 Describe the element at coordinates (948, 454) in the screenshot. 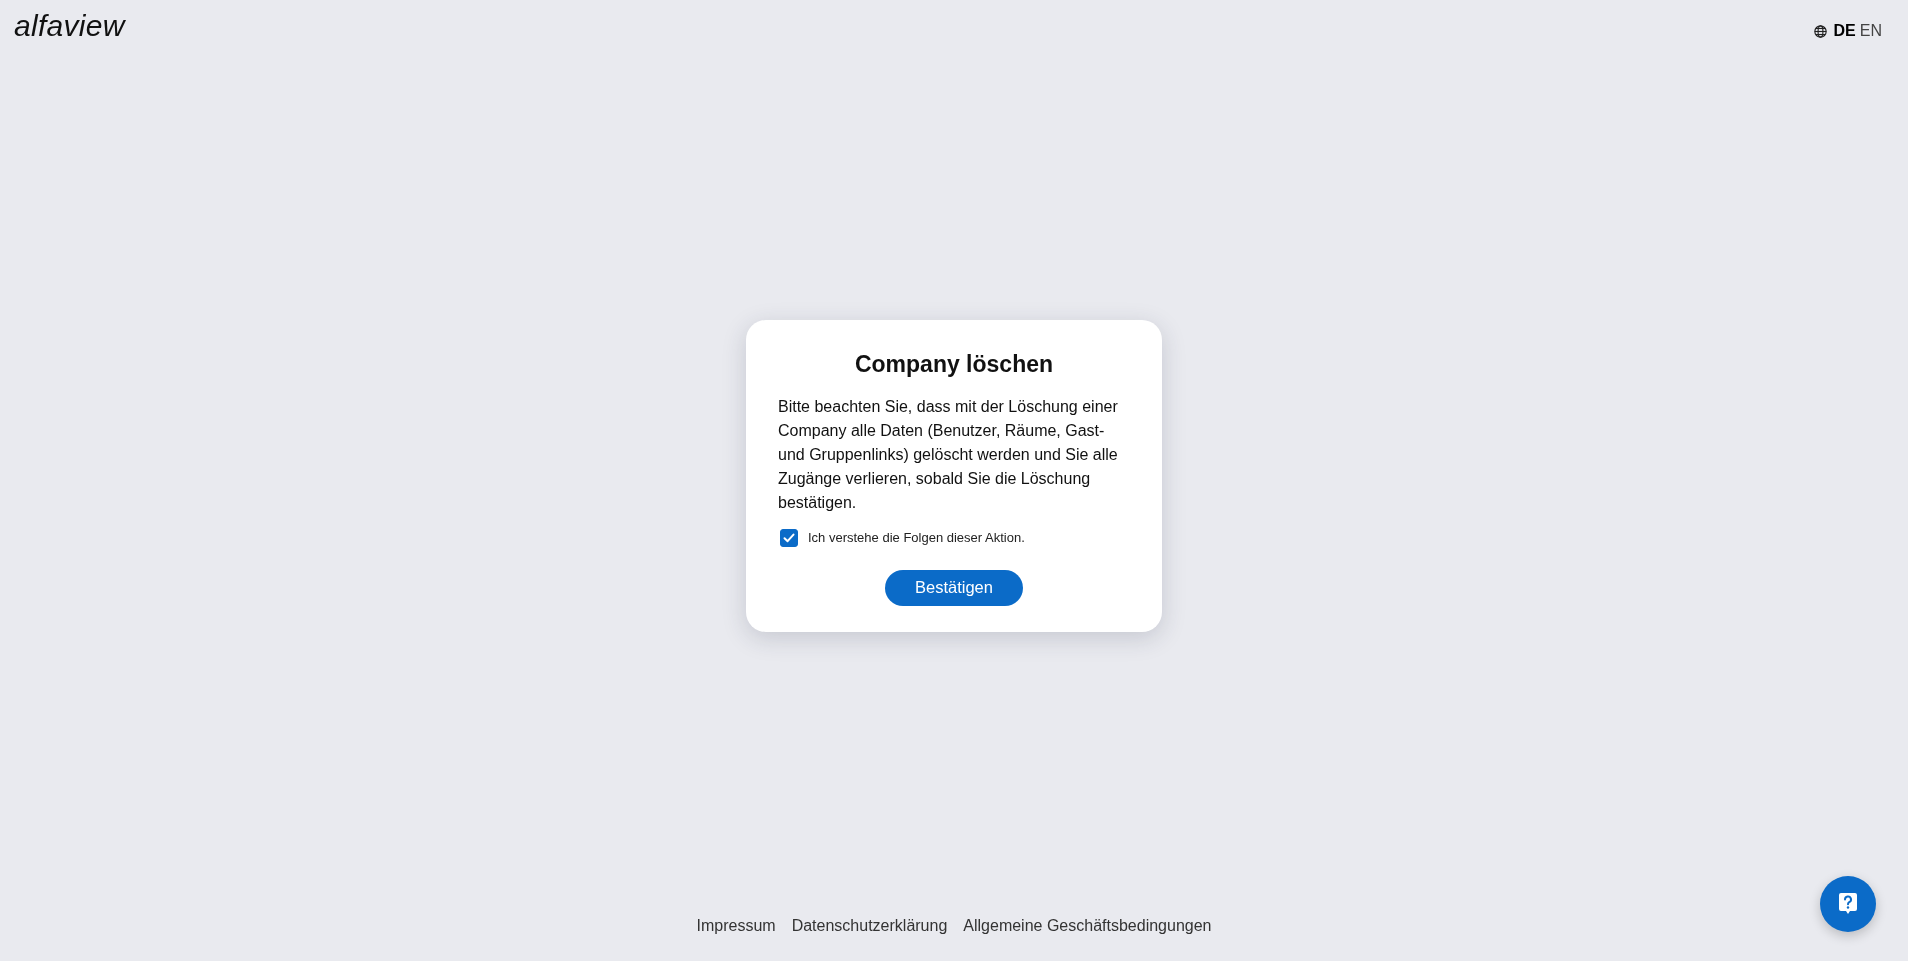

I see `dialog-message: Bitte beachten Sie, dass mit der Löschung einer Company alle Daten (Benutzer, Räume, Gast- und Gruppenlinks) gelöscht werden und Sie alle Zugänge verlieren, sobald Sie die Löschung bestätigen.` at that location.